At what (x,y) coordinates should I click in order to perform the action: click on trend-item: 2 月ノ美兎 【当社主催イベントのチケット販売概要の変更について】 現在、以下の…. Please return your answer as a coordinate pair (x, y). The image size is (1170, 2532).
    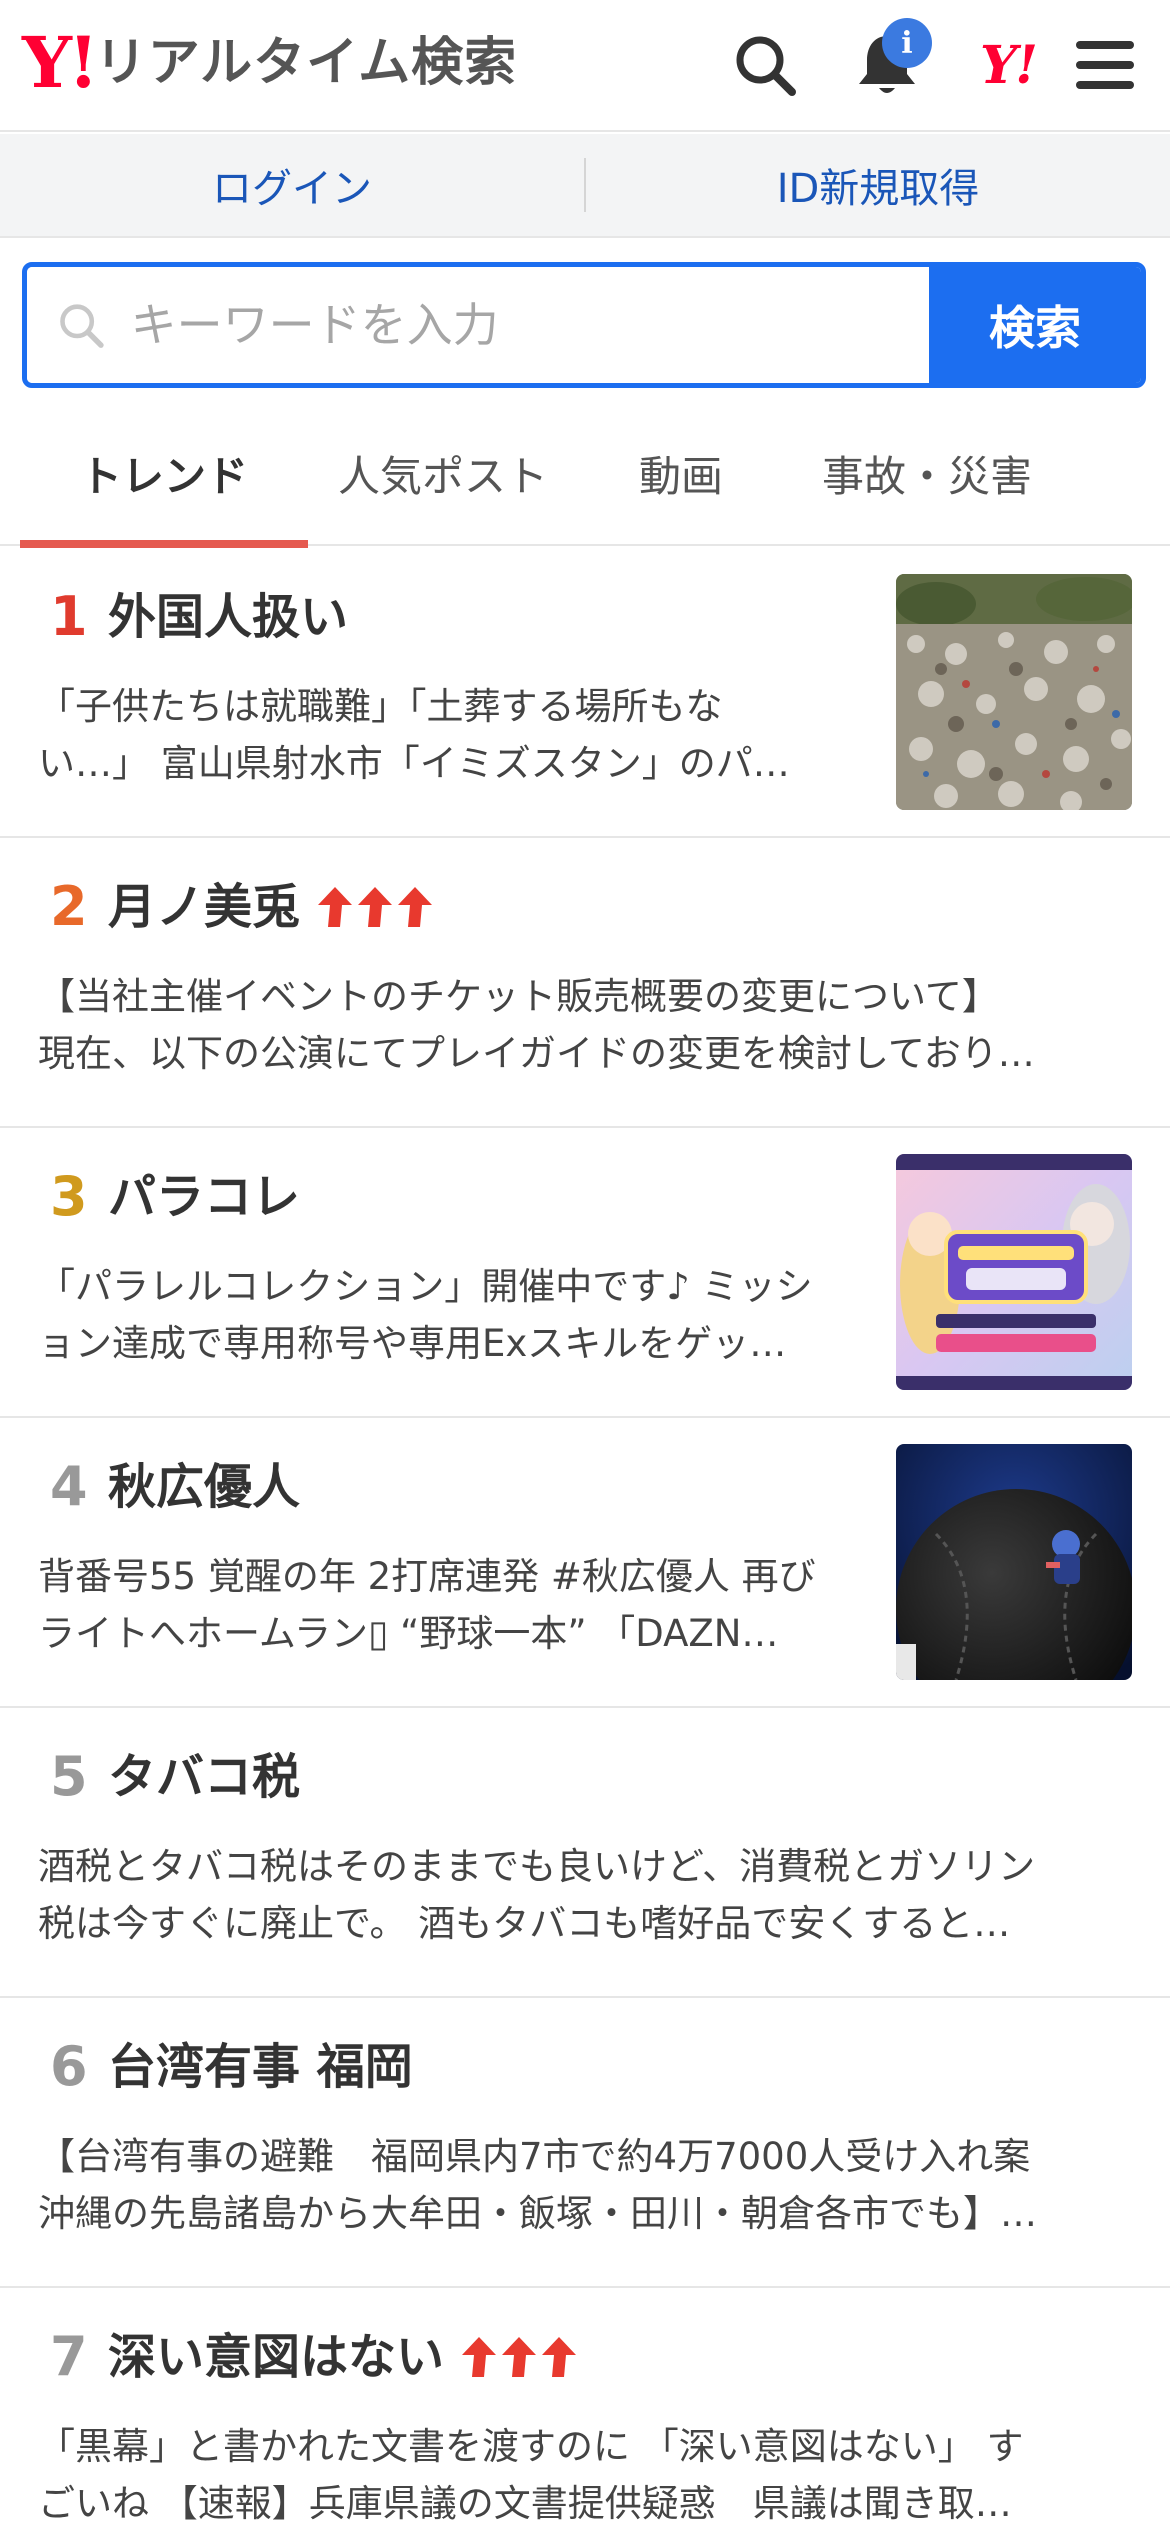
    Looking at the image, I should click on (585, 983).